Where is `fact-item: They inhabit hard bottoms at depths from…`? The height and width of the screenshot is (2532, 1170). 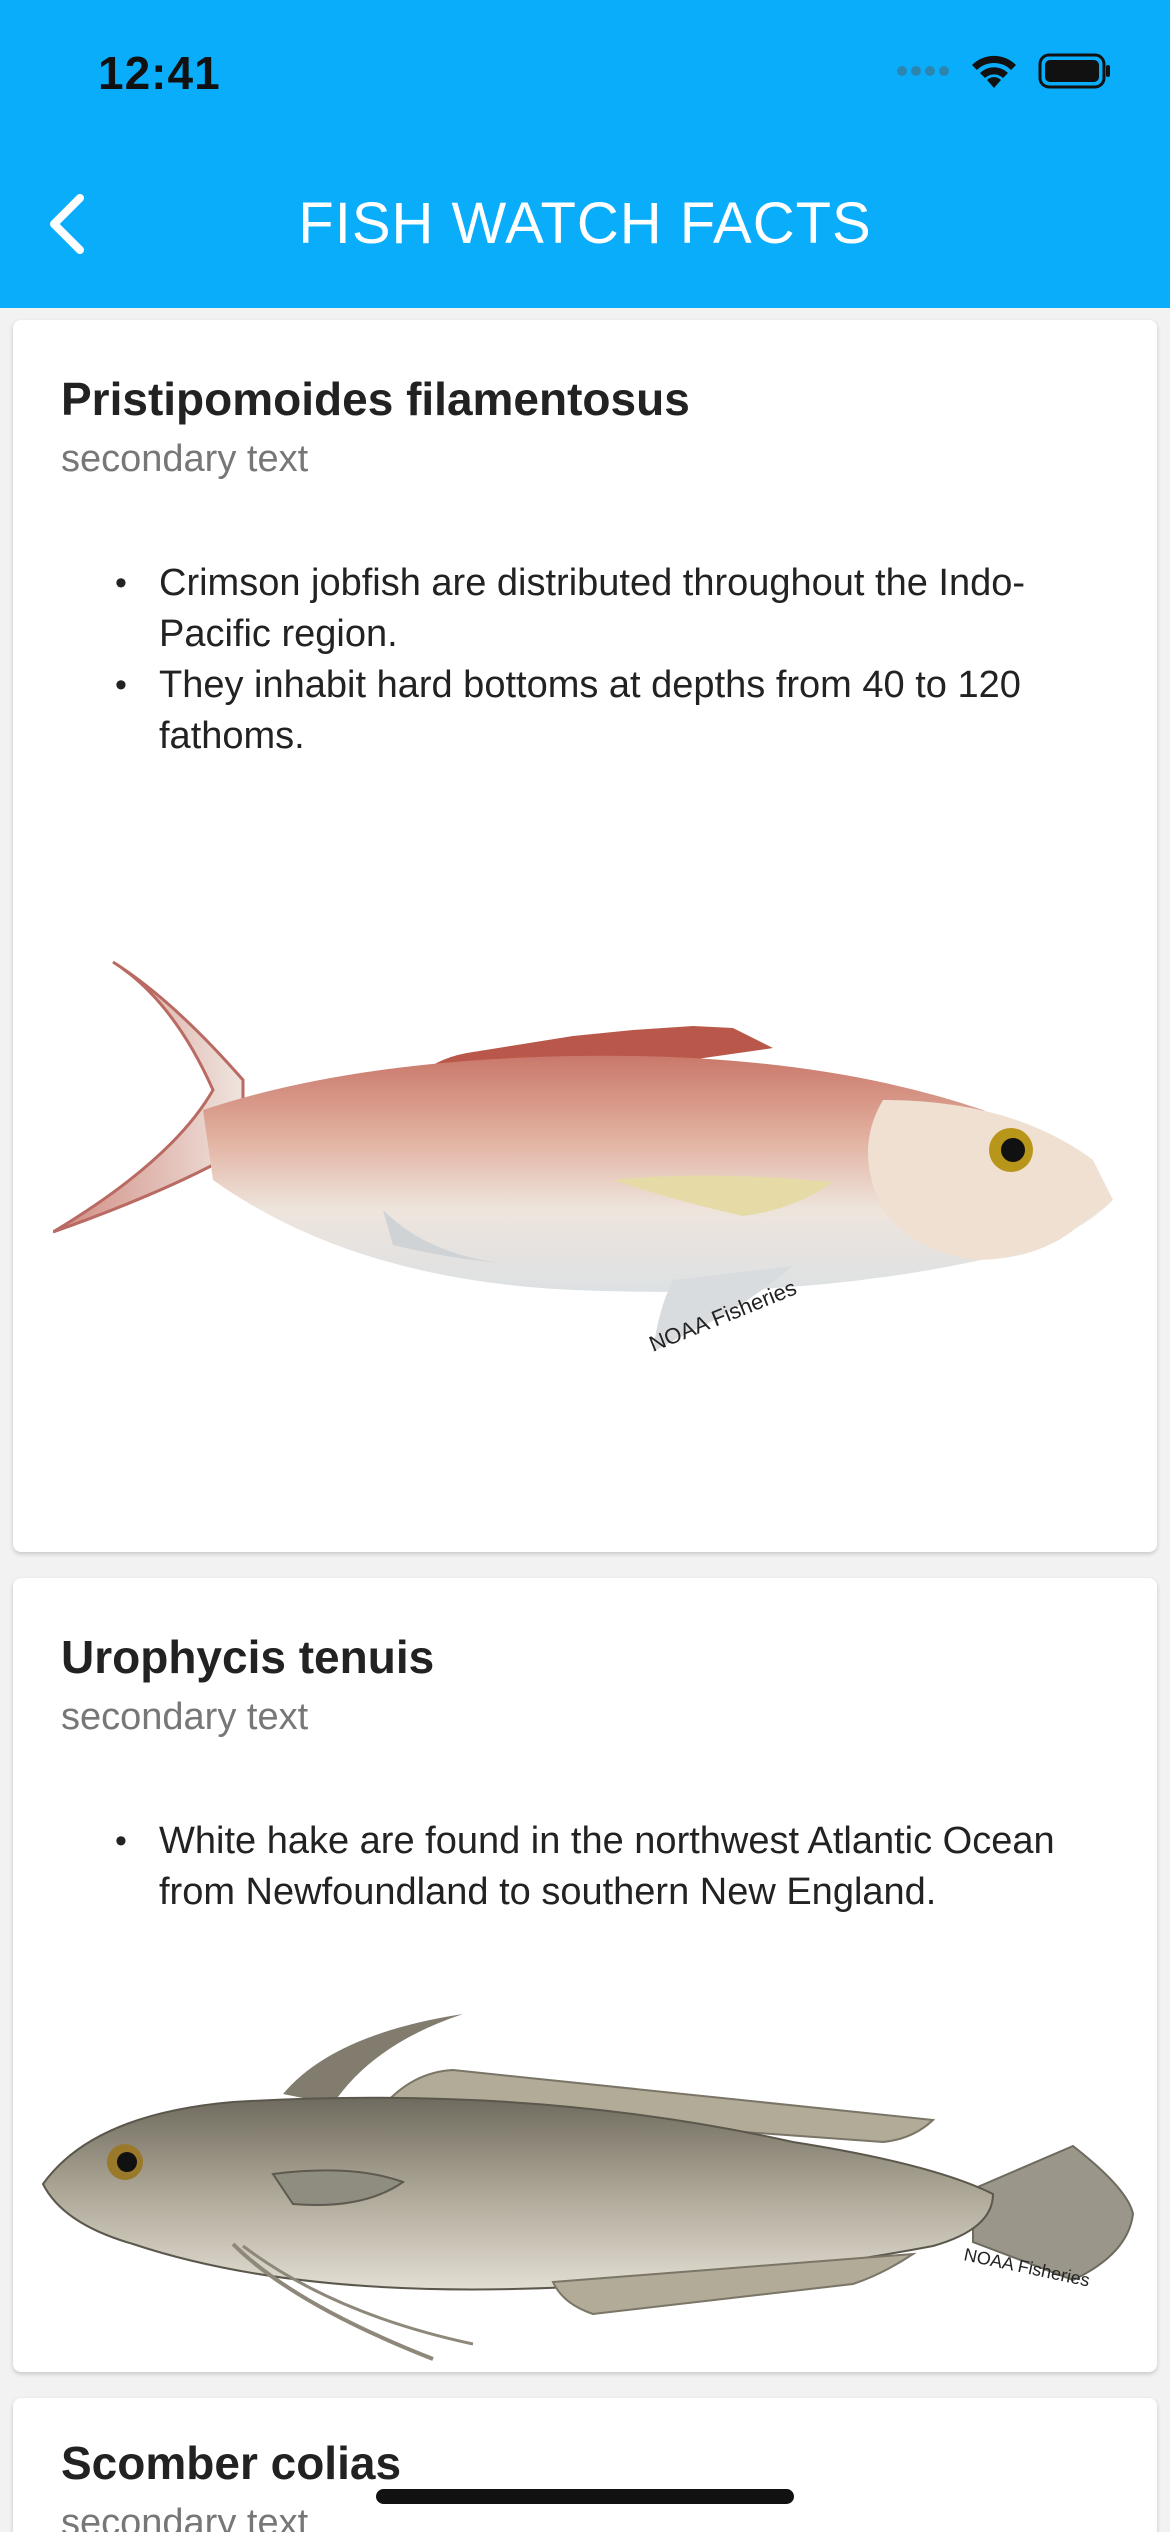 fact-item: They inhabit hard bottoms at depths from… is located at coordinates (606, 711).